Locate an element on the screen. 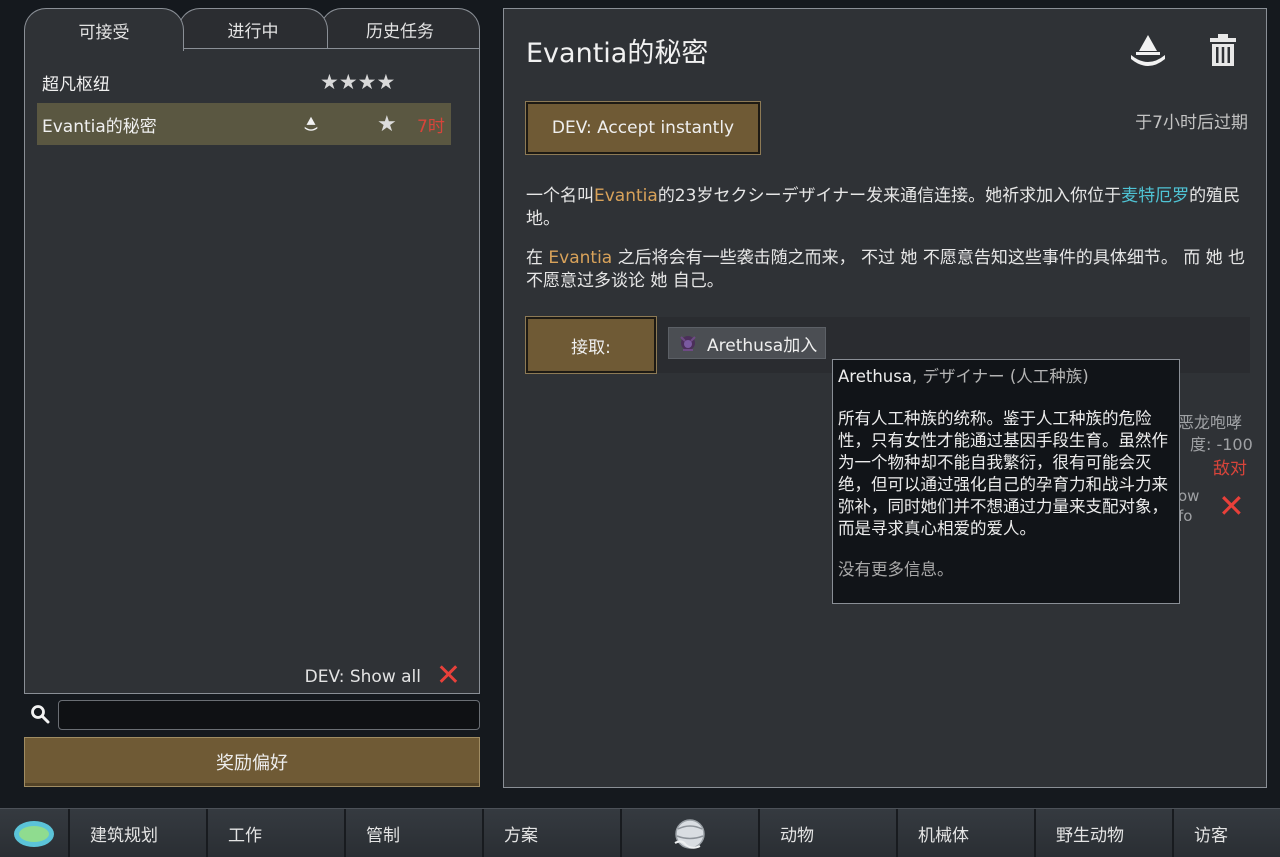 The width and height of the screenshot is (1280, 857). reward-preferences-button: 奖励偏好 is located at coordinates (252, 762).